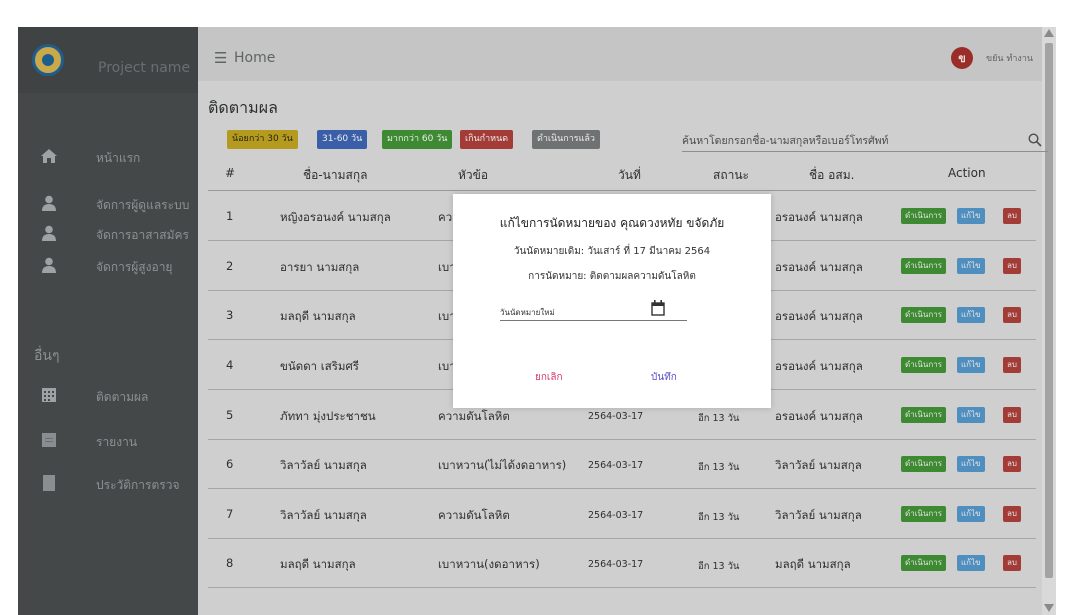 Image resolution: width=1073 pixels, height=615 pixels. What do you see at coordinates (254, 58) in the screenshot?
I see `breadcrumb-home: Home` at bounding box center [254, 58].